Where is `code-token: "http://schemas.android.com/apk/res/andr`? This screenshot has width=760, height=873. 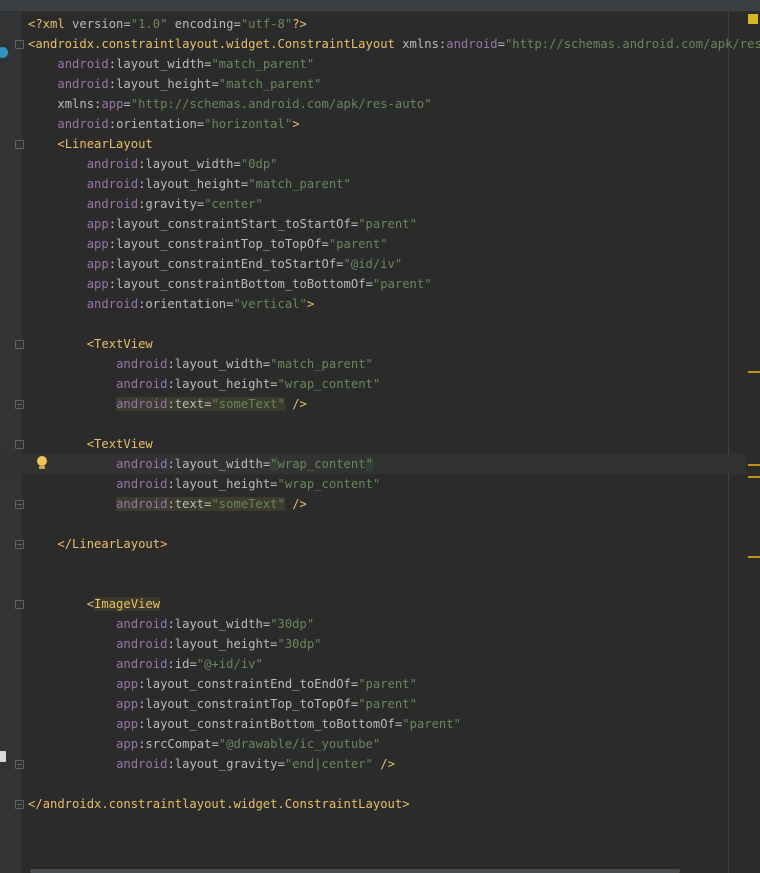 code-token: "http://schemas.android.com/apk/res/andr is located at coordinates (632, 44).